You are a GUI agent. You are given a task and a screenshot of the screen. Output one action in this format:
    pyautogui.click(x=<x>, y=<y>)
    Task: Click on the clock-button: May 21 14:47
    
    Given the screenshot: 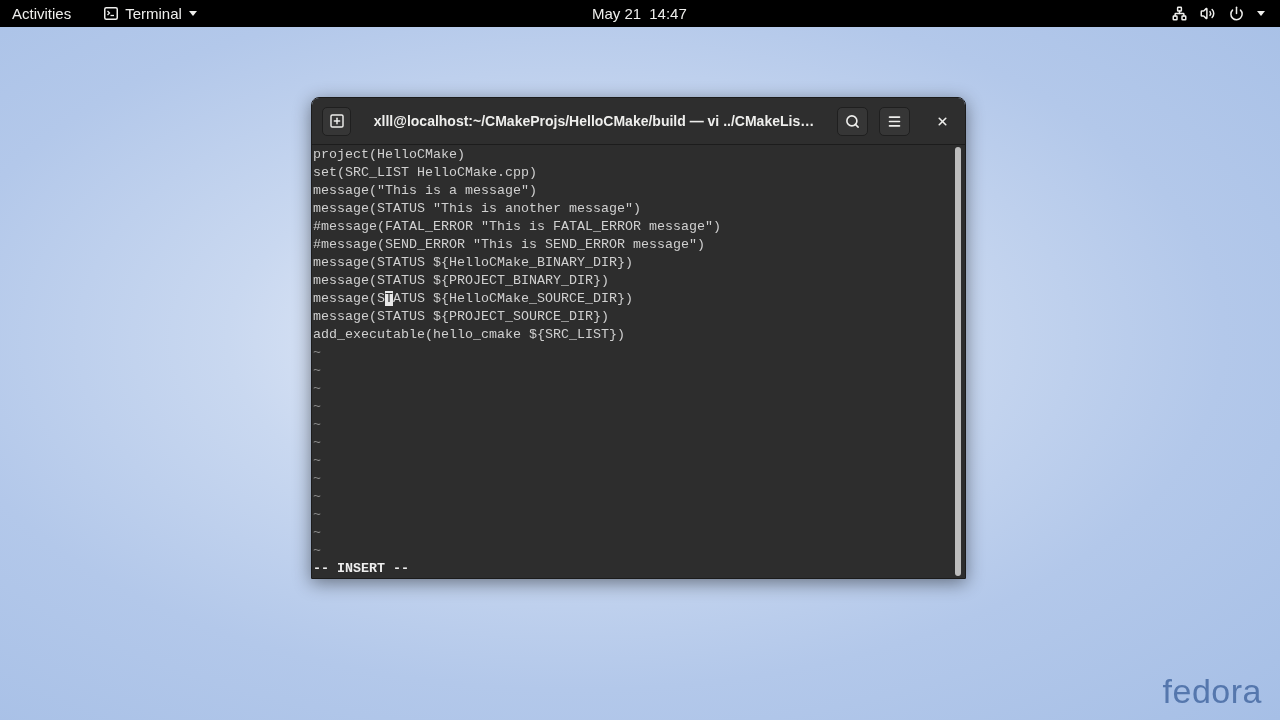 What is the action you would take?
    pyautogui.click(x=639, y=13)
    